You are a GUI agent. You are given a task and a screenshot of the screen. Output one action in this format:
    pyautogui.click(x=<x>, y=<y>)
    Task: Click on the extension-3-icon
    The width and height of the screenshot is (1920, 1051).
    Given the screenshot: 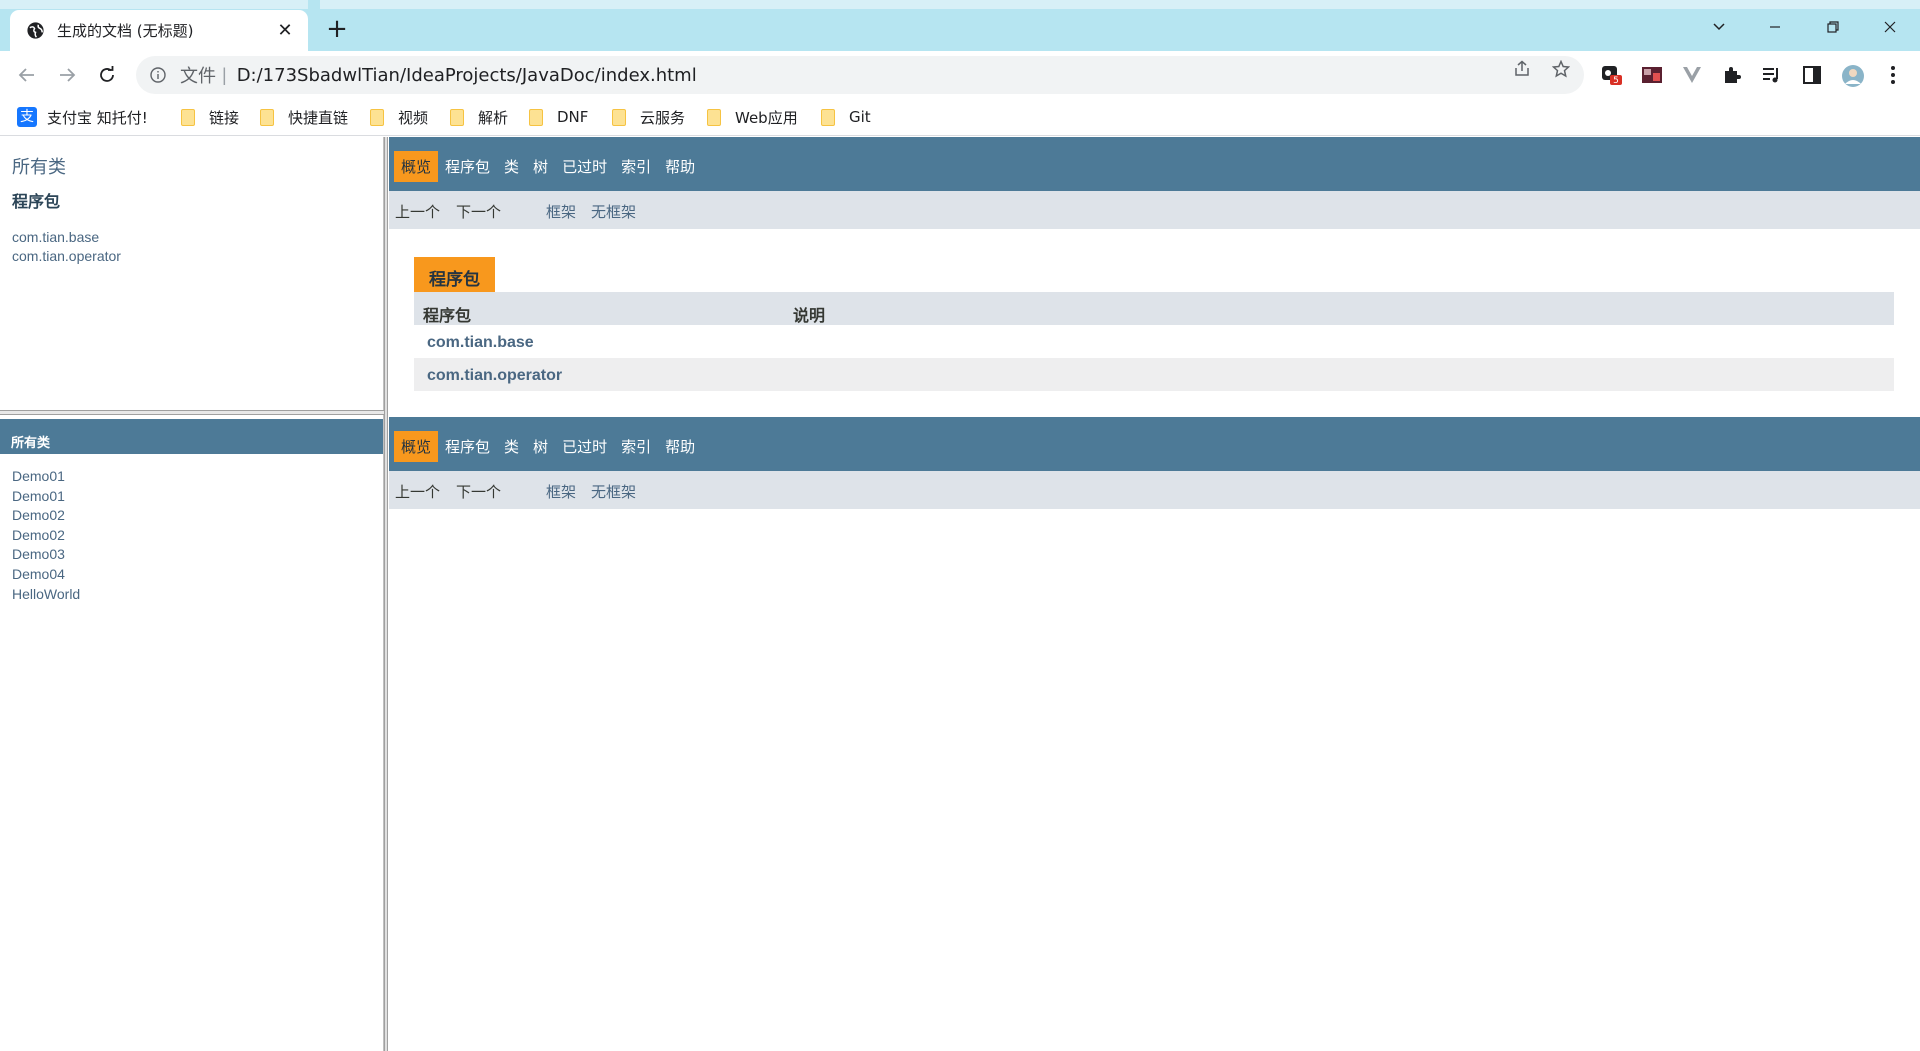 What is the action you would take?
    pyautogui.click(x=1692, y=75)
    